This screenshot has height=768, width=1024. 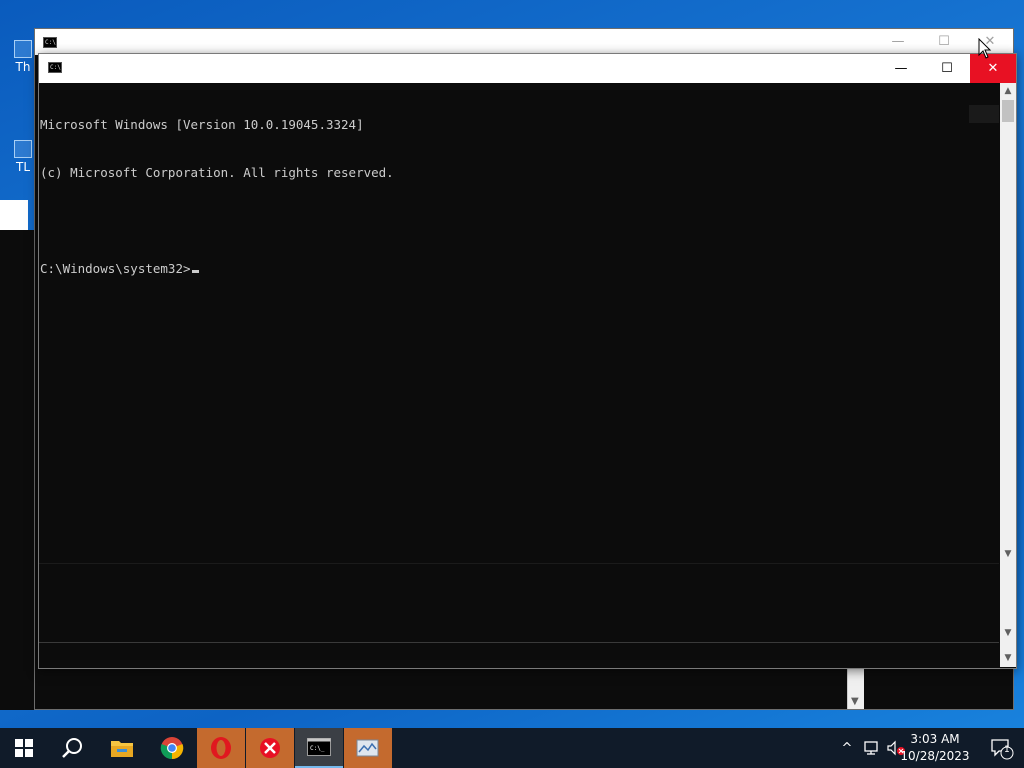 What do you see at coordinates (519, 655) in the screenshot?
I see `console-bottom-pane` at bounding box center [519, 655].